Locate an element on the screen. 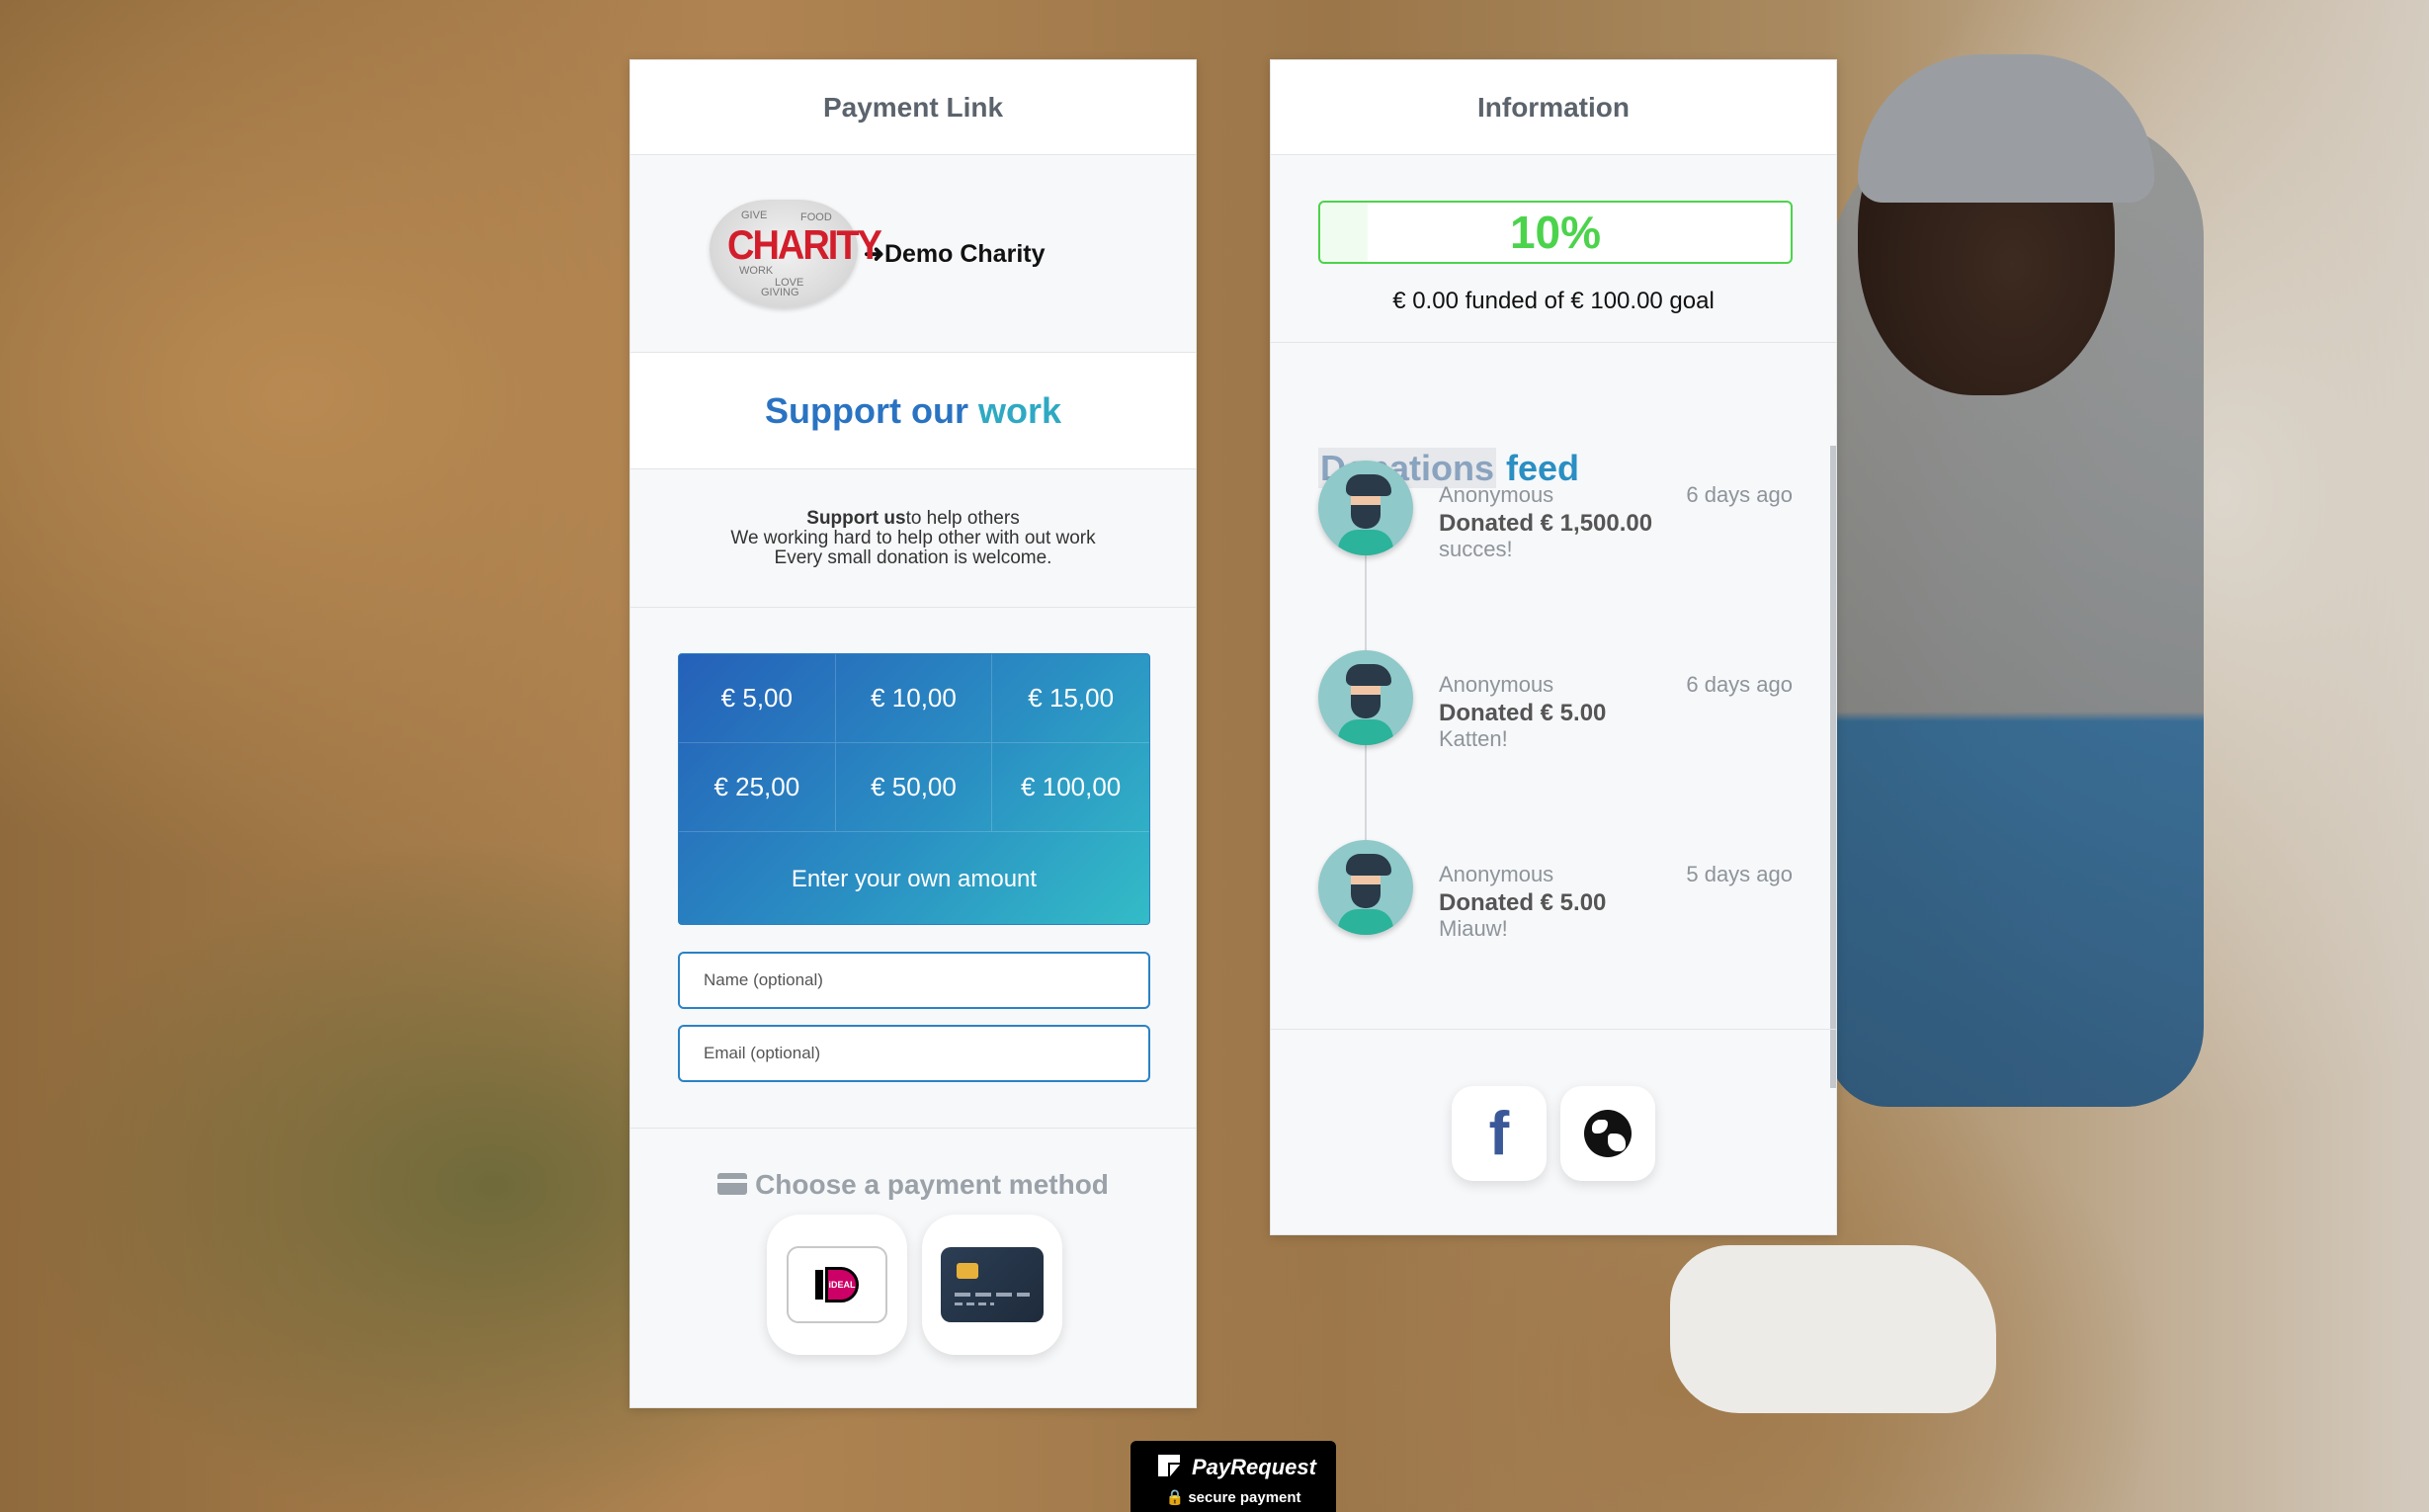 This screenshot has width=2429, height=1512. facebook-button: f is located at coordinates (1499, 1133).